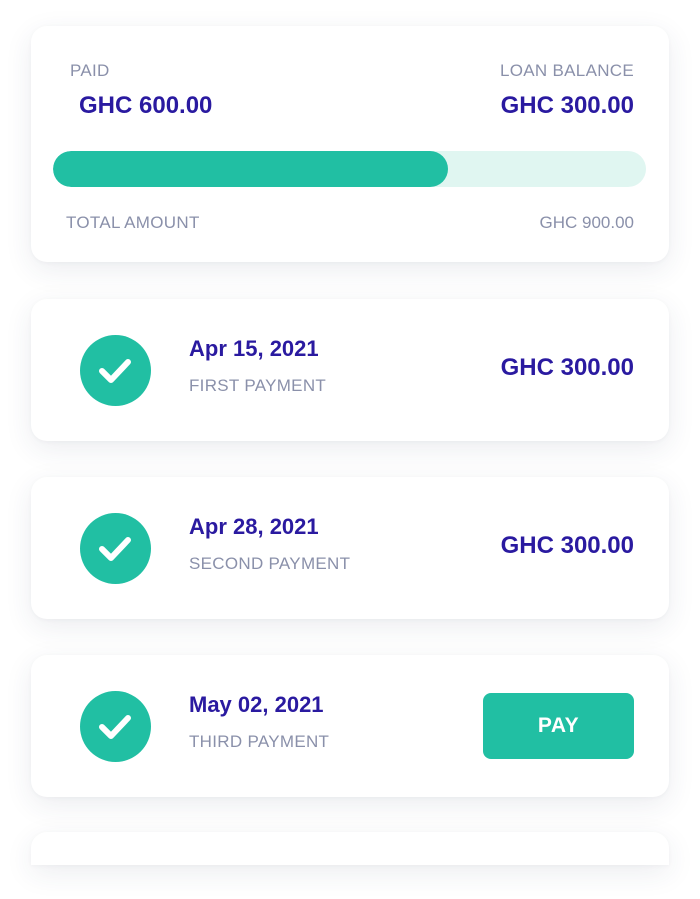 Image resolution: width=700 pixels, height=899 pixels. What do you see at coordinates (256, 704) in the screenshot?
I see `payment-date: May 02, 2021` at bounding box center [256, 704].